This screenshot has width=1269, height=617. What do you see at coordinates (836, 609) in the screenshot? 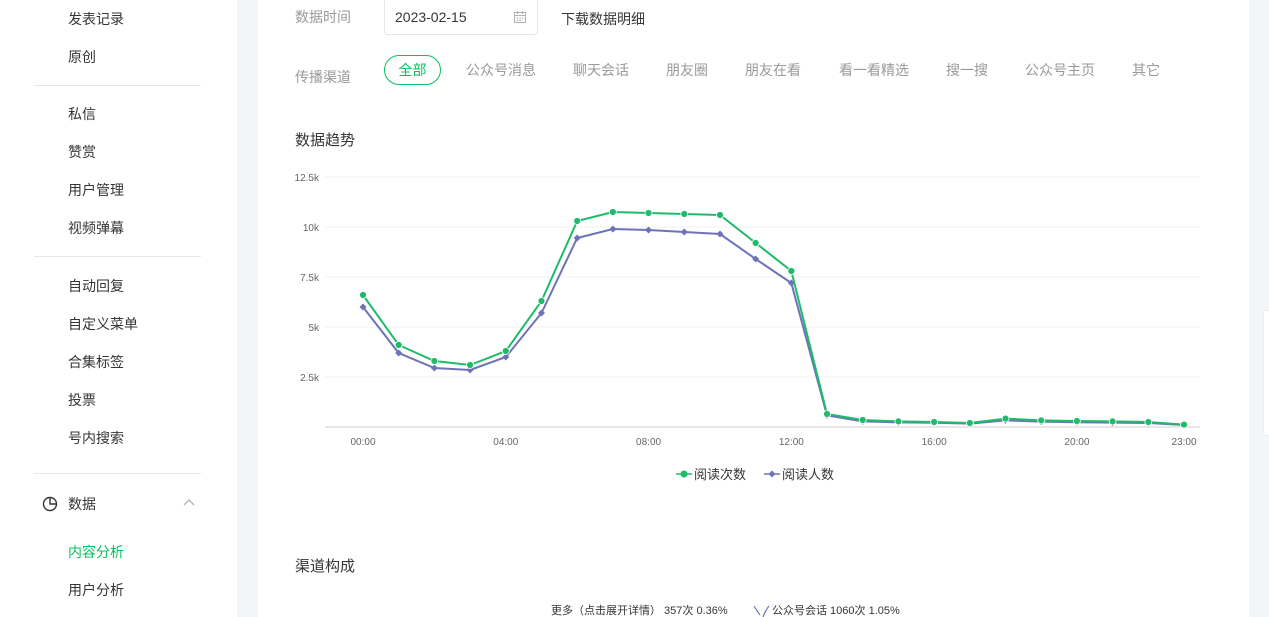
I see `pie-label-official-chat: 公众号会话 1060次 1.05%` at bounding box center [836, 609].